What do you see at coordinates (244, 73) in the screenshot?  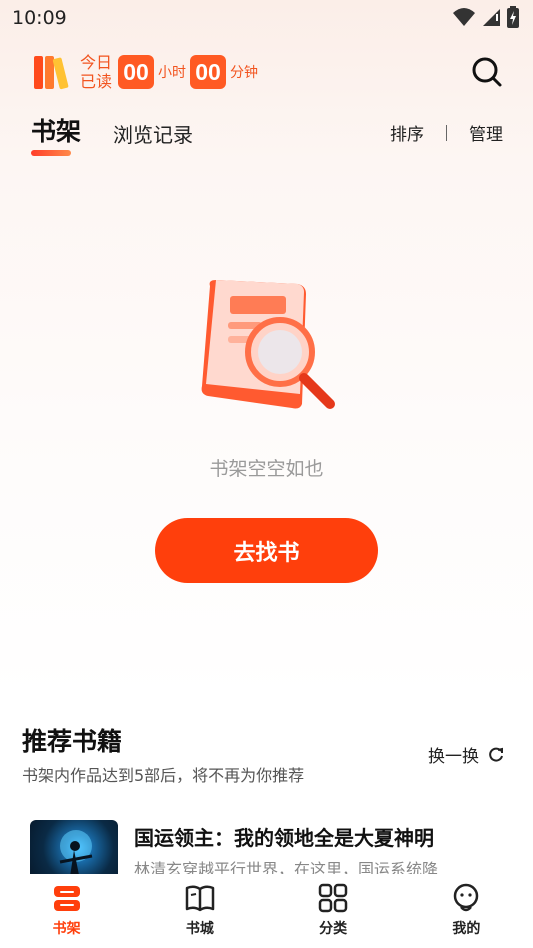 I see `minutes-unit: 分钟` at bounding box center [244, 73].